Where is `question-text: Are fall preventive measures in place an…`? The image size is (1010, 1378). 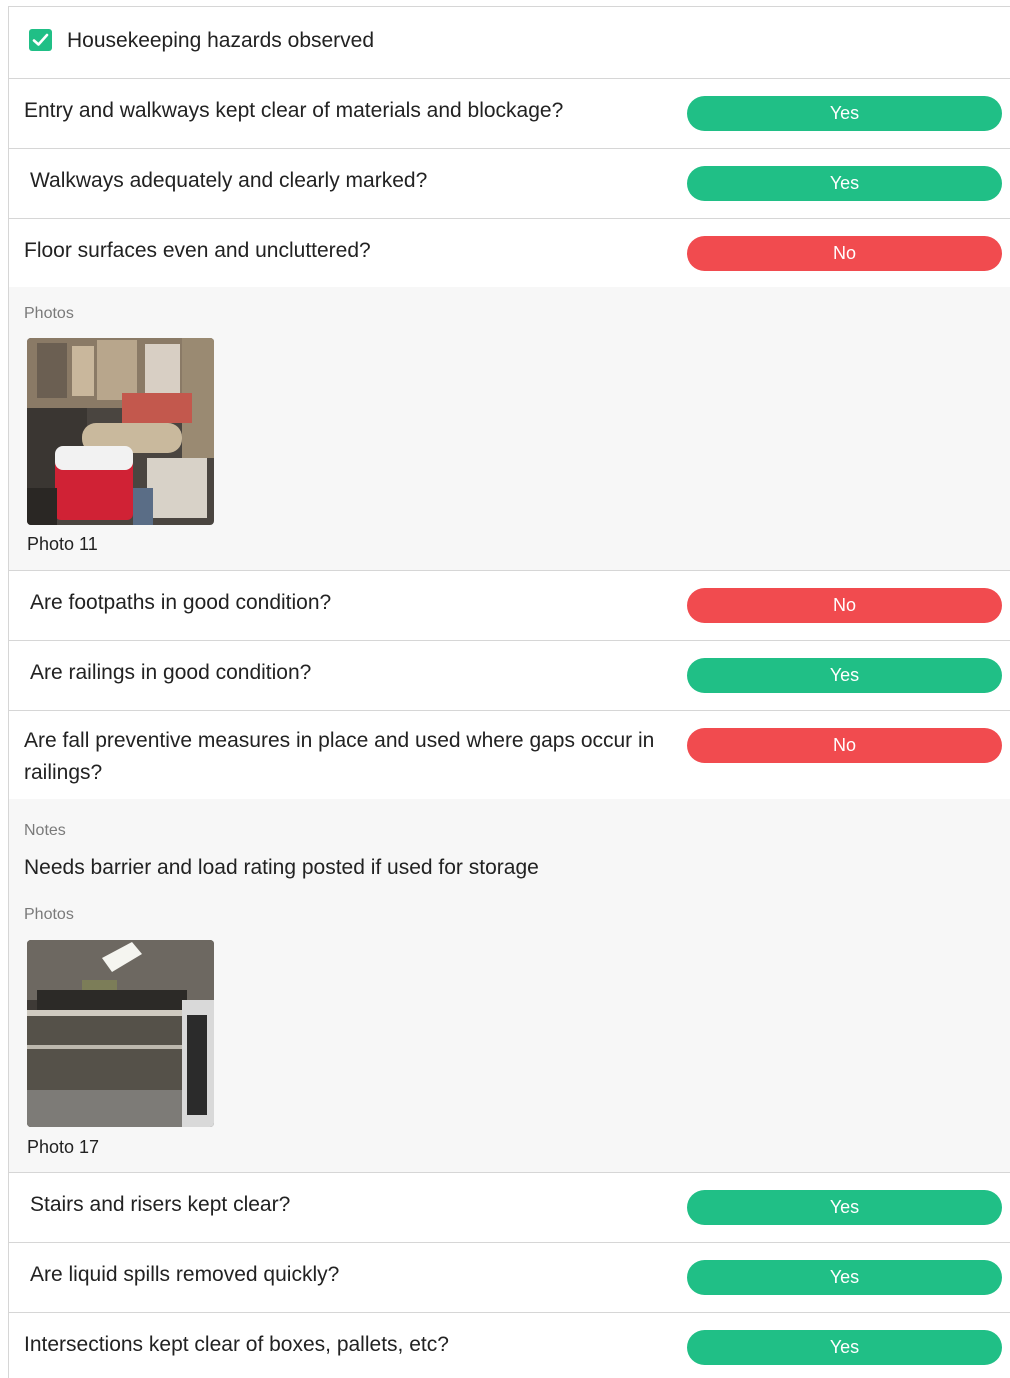 question-text: Are fall preventive measures in place an… is located at coordinates (339, 756).